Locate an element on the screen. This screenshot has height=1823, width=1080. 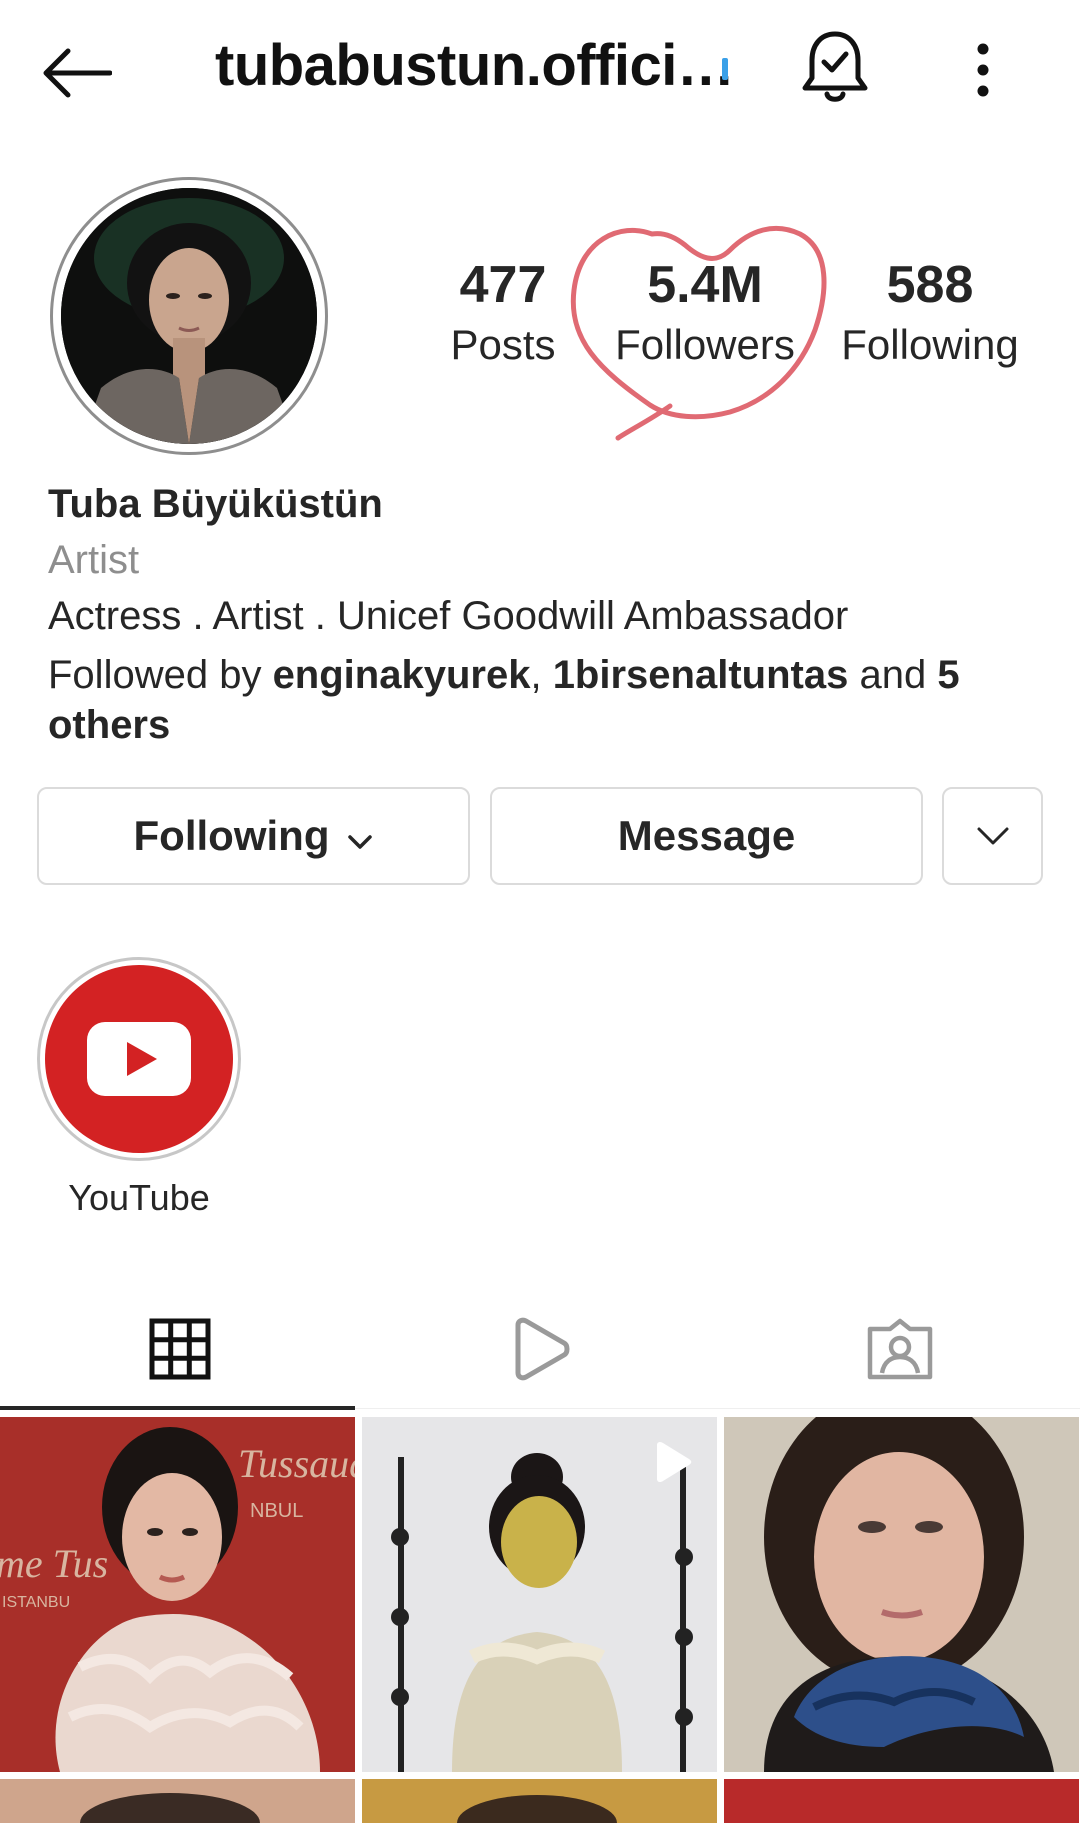
profile-avatar is located at coordinates (189, 316).